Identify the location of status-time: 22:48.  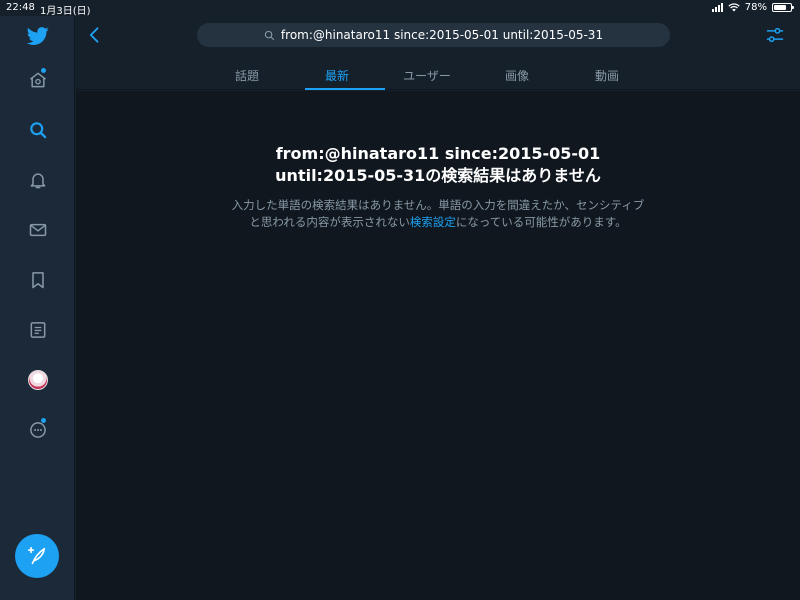
(20, 7).